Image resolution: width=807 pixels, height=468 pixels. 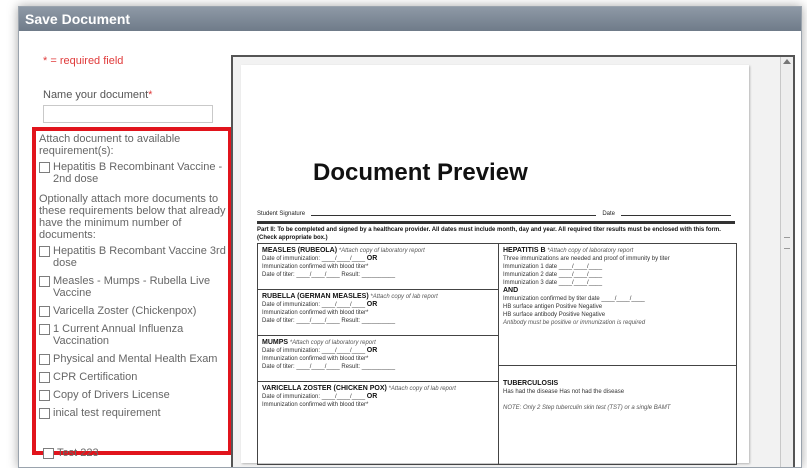 I want to click on hb-antibody: HB surface antibody Positive Negative, so click(x=554, y=315).